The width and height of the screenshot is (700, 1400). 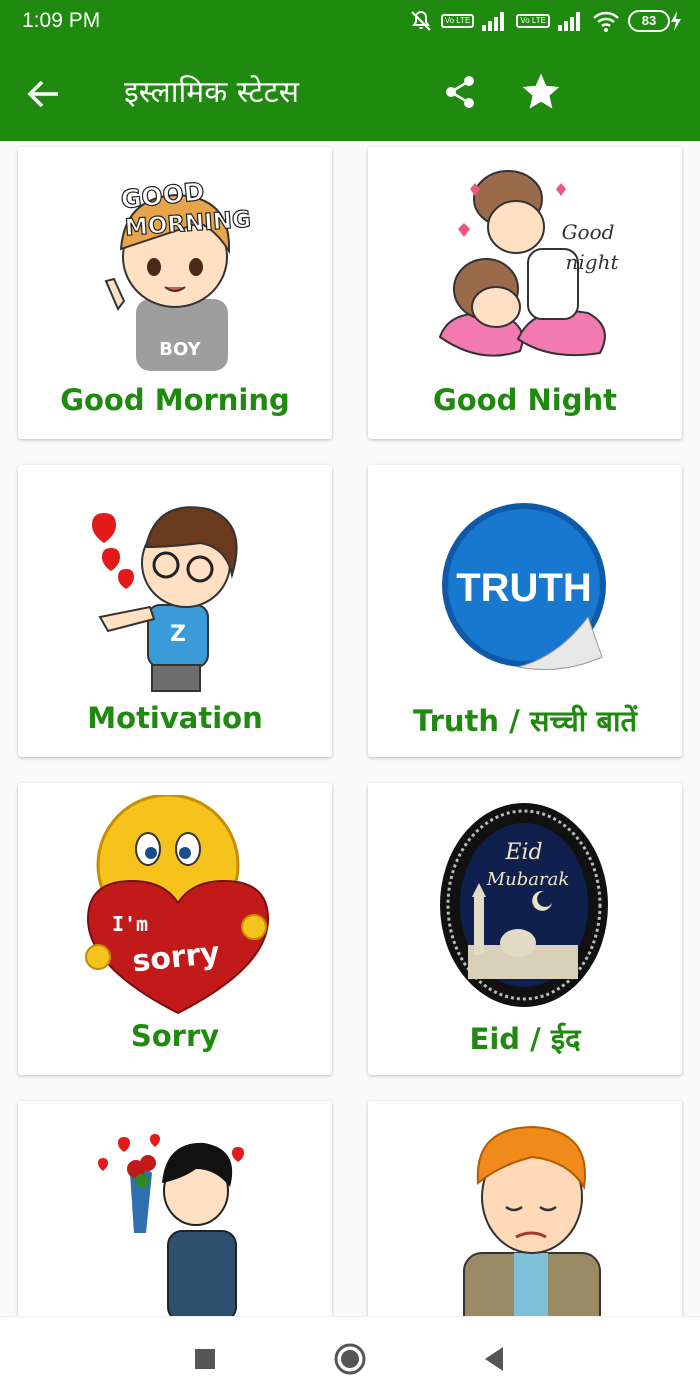 What do you see at coordinates (350, 92) in the screenshot?
I see `app-bar: इस्लामिक स्टेटस` at bounding box center [350, 92].